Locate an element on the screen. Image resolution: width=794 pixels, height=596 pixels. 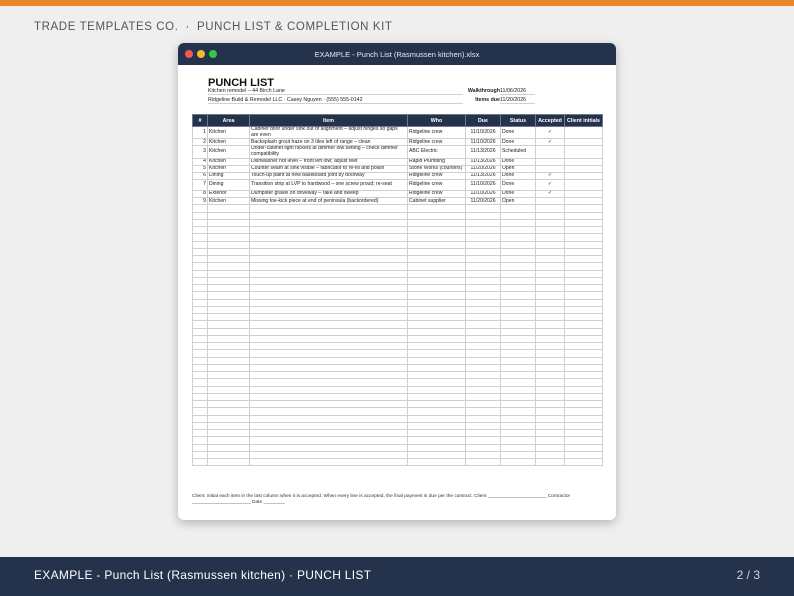
col-header-item: Item is located at coordinates (328, 120).